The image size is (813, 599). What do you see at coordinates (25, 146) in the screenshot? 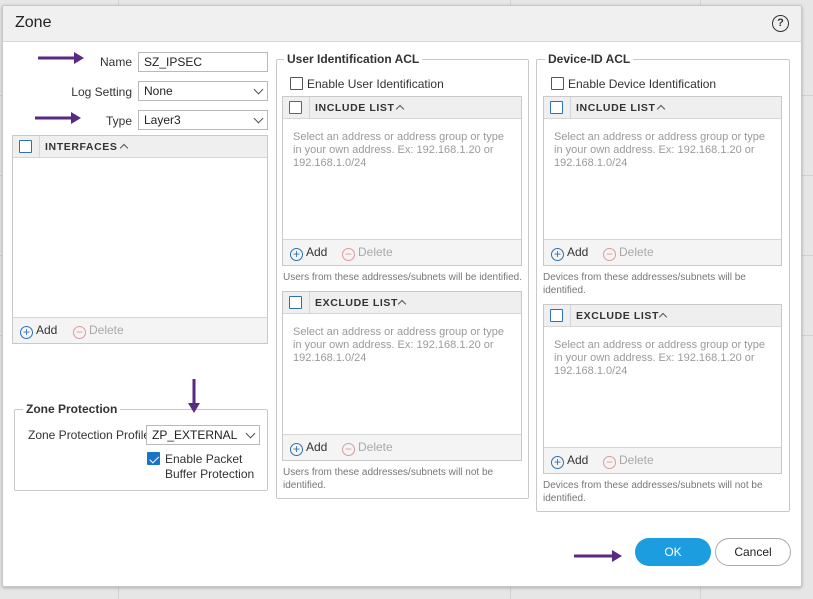
I see `select-all-interfaces-checkbox` at bounding box center [25, 146].